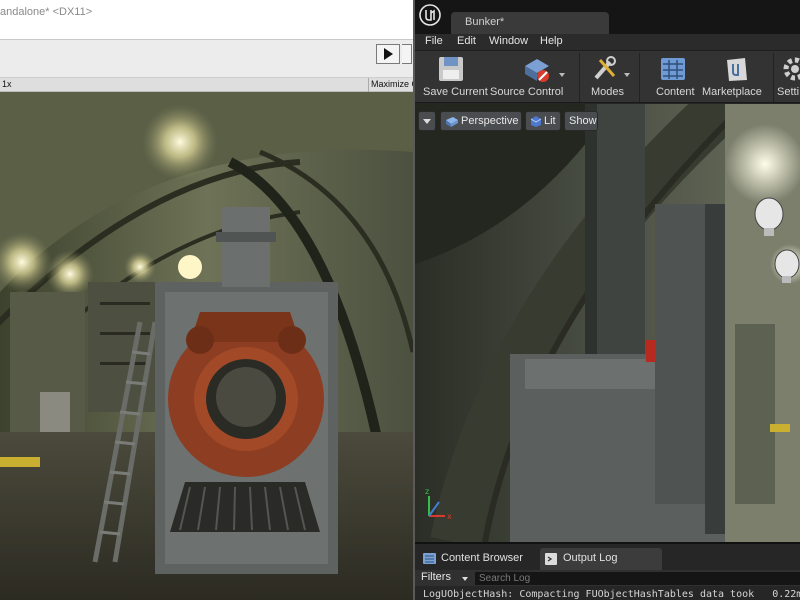 This screenshot has width=800, height=600. I want to click on source-control-icon, so click(537, 70).